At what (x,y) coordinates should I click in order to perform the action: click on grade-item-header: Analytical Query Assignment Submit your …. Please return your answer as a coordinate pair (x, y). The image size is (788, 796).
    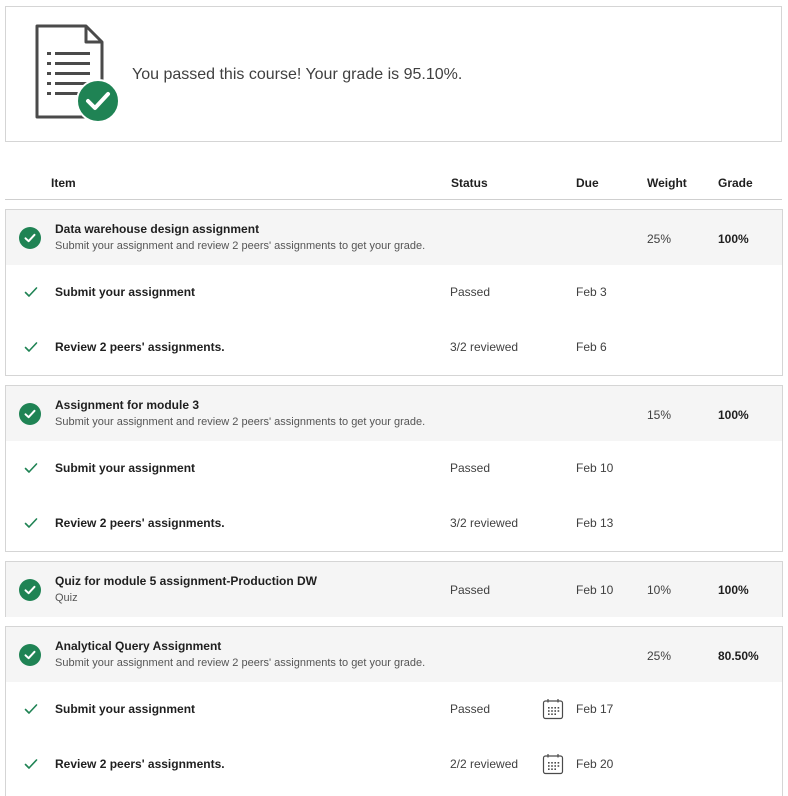
    Looking at the image, I should click on (394, 654).